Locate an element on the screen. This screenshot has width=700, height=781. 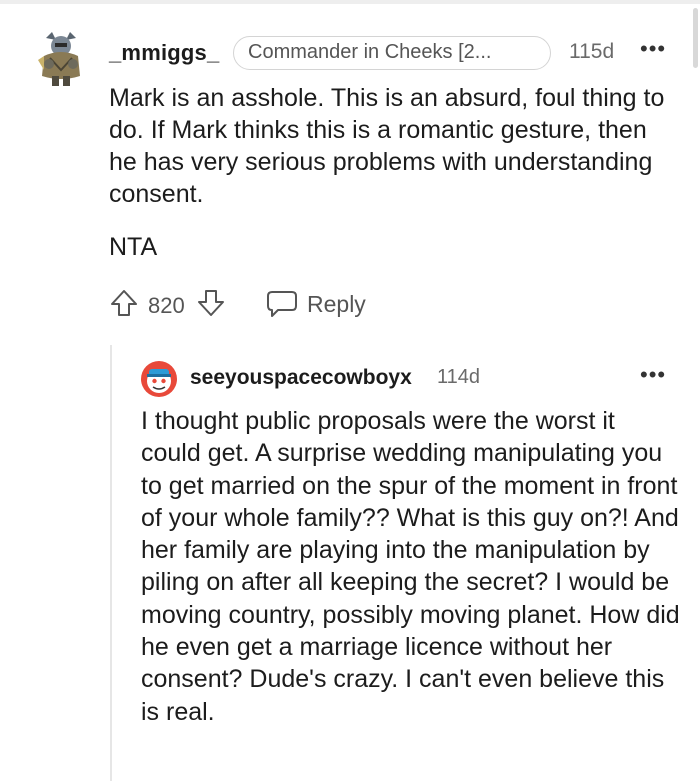
scrollbar is located at coordinates (695, 38).